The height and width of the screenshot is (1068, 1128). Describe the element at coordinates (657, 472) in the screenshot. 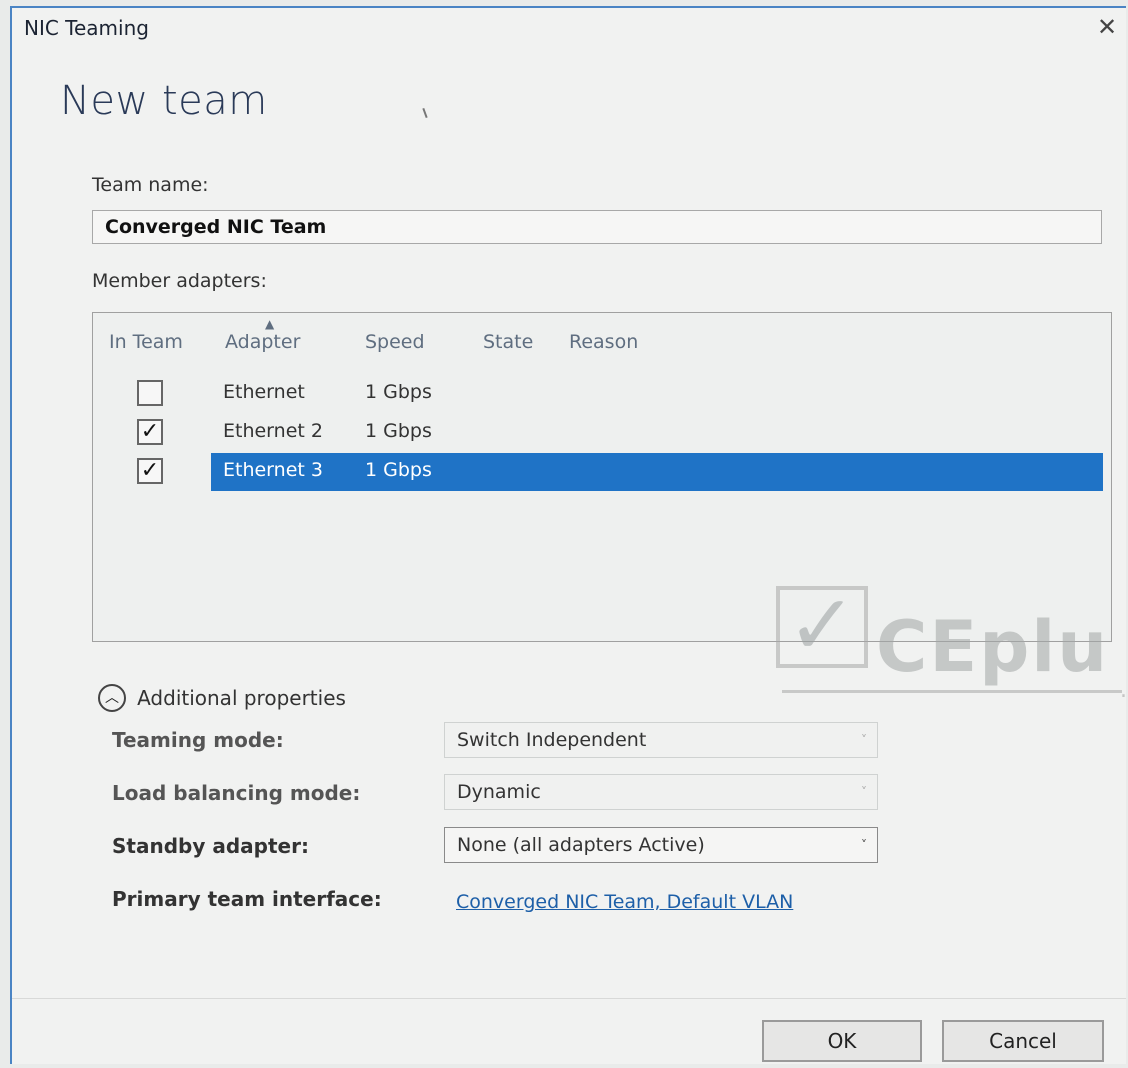

I see `row-selection-highlight` at that location.